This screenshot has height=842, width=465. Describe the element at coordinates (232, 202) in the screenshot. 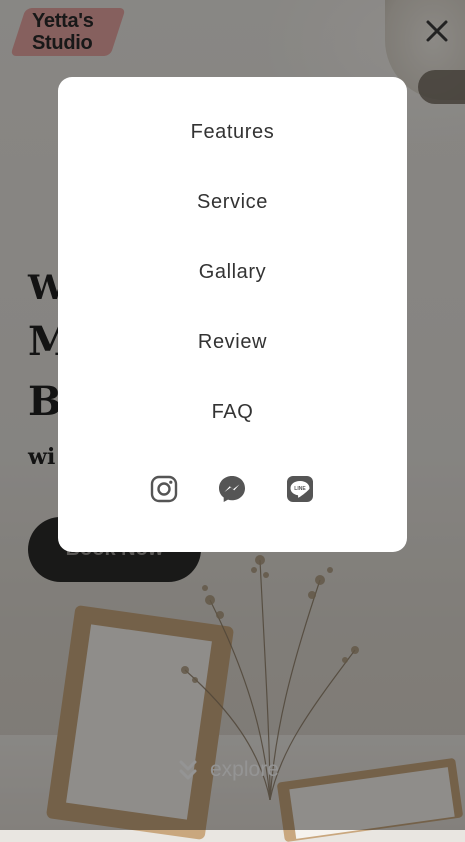

I see `menu-item-service: Service` at that location.